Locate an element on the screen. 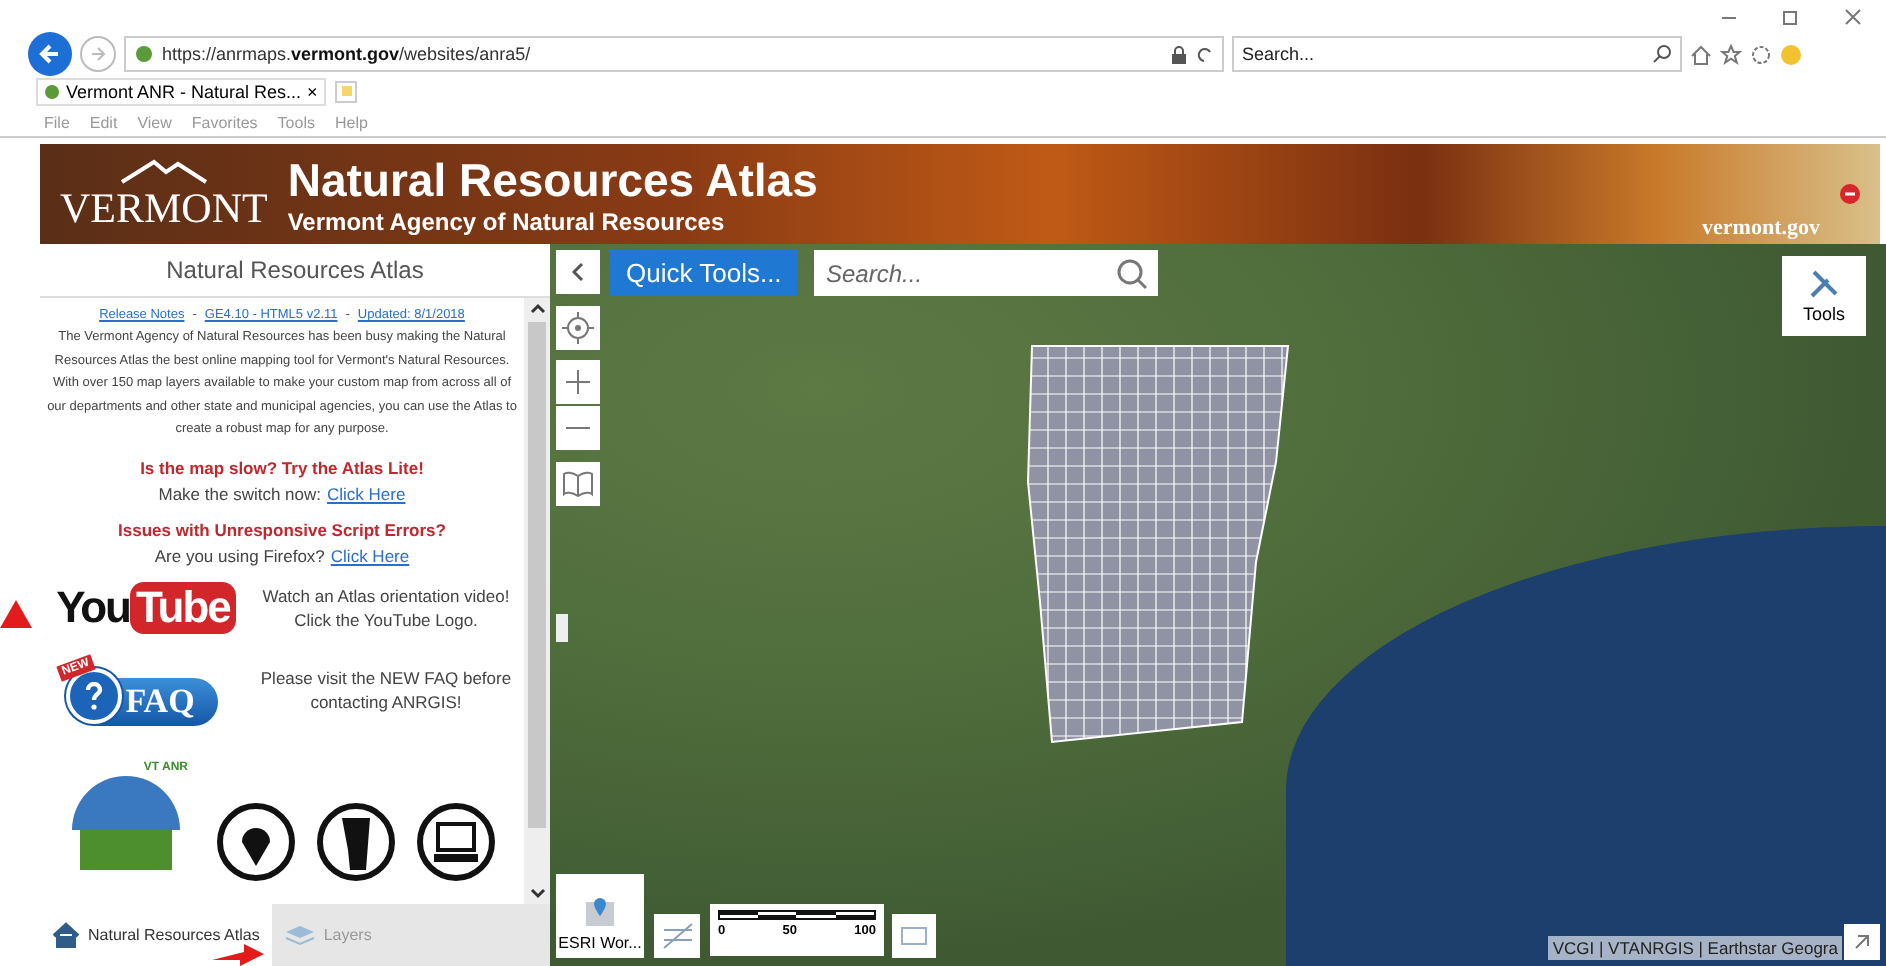  expand-button is located at coordinates (1862, 942).